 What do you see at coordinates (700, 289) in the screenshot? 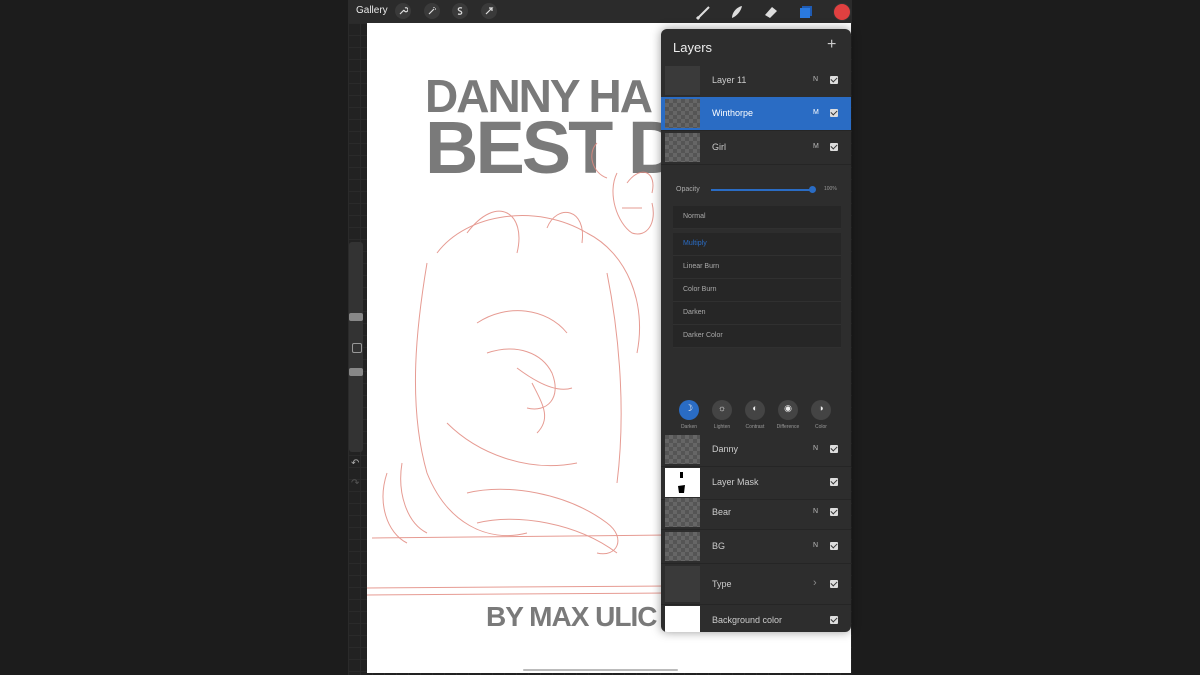
I see `blend-mode-label: Color Burn` at bounding box center [700, 289].